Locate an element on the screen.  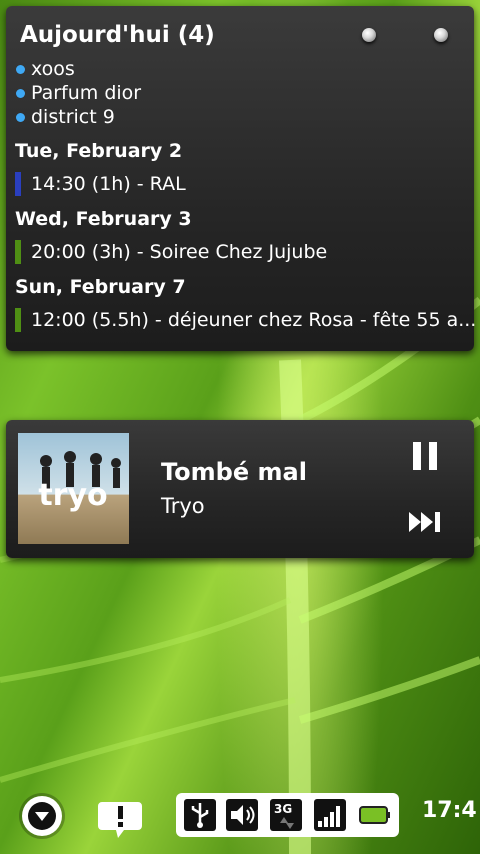
3g-data-icon: 3G is located at coordinates (286, 815).